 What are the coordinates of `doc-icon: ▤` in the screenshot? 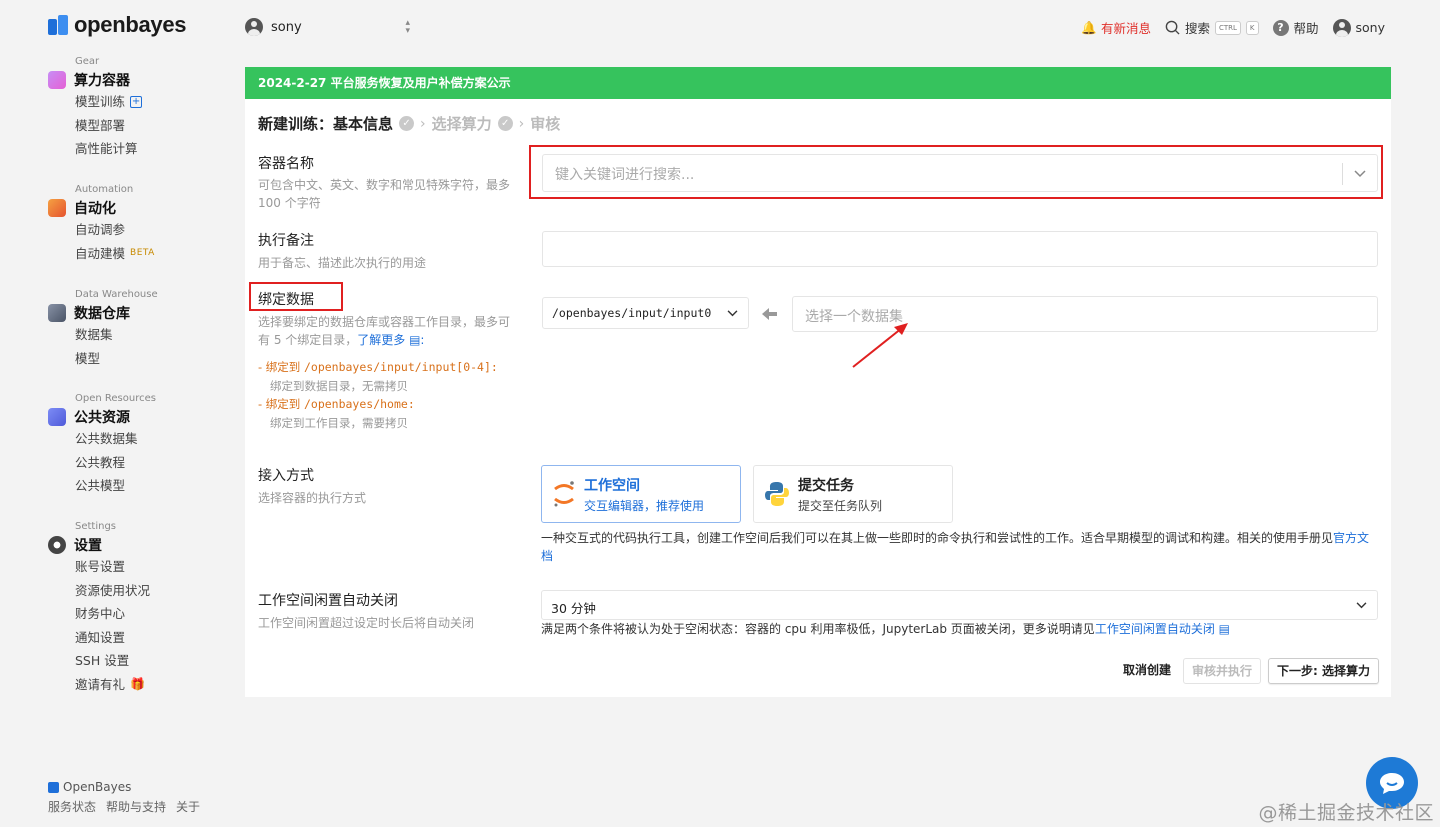 It's located at (1222, 629).